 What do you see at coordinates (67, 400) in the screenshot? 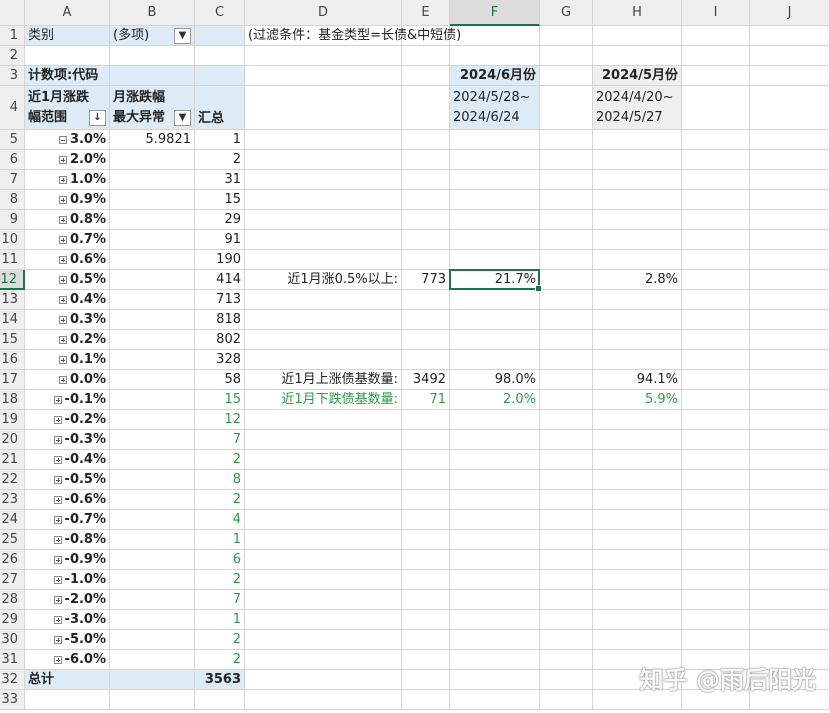
I see `pivot-row-label: -0.1%` at bounding box center [67, 400].